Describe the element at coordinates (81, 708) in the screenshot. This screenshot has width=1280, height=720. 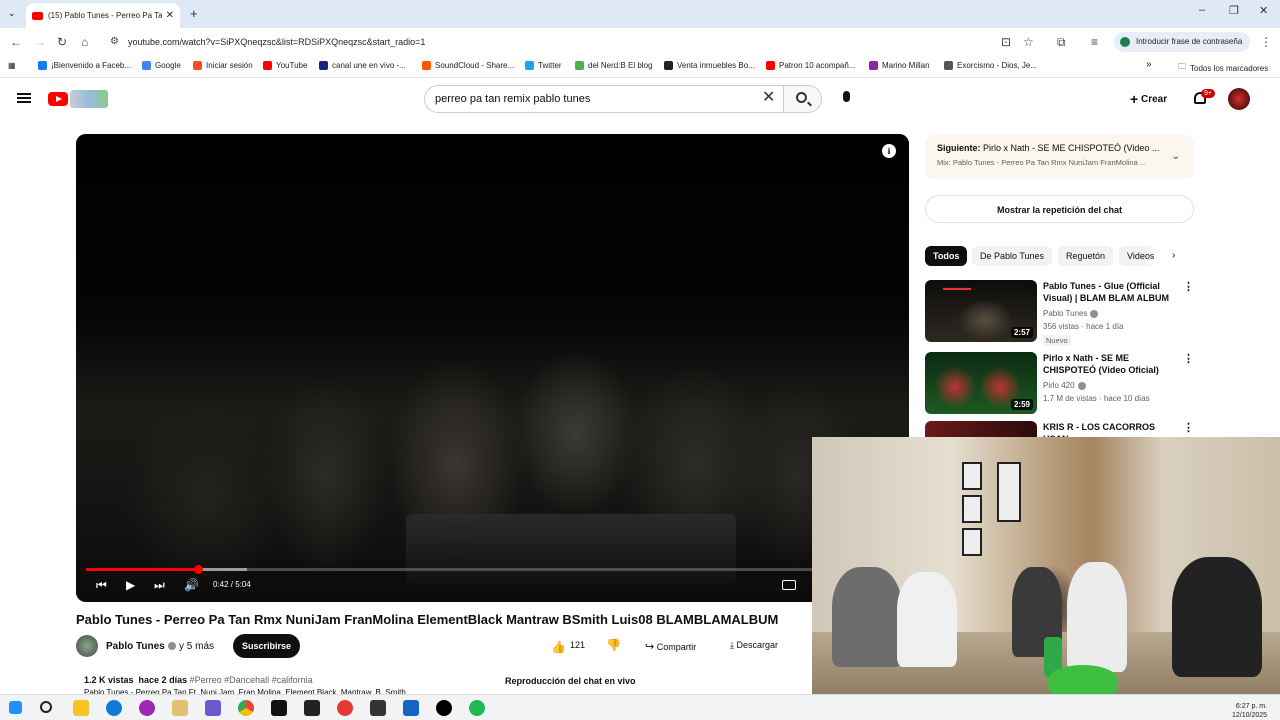
I see `file-explorer-icon` at that location.